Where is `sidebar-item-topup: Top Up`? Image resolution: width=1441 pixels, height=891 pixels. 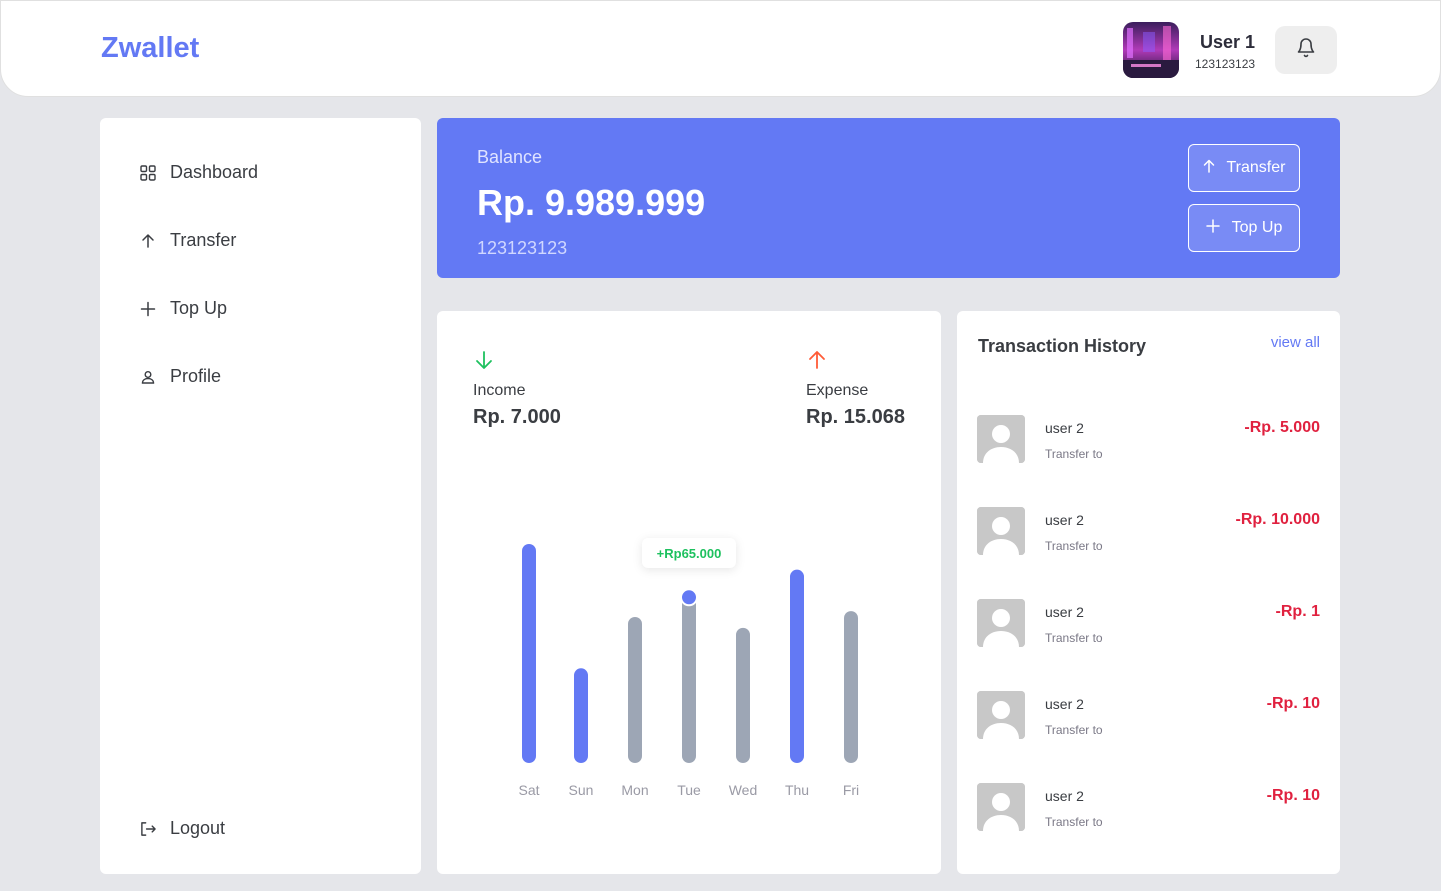
sidebar-item-topup: Top Up is located at coordinates (183, 308).